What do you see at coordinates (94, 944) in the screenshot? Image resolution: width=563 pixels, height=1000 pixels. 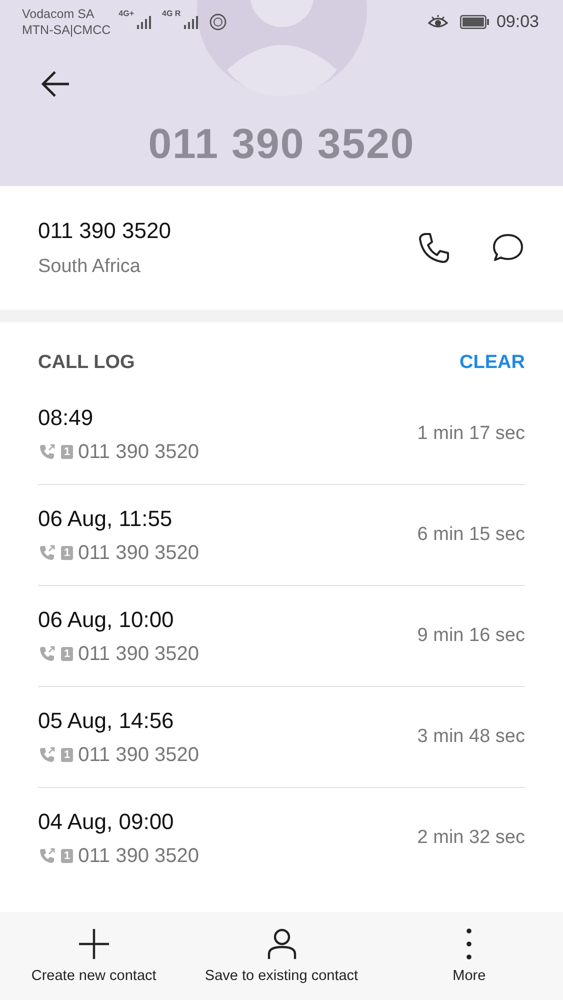 I see `plus-icon` at bounding box center [94, 944].